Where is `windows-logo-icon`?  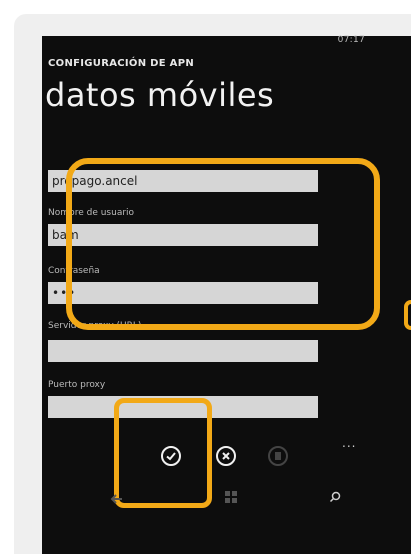 windows-logo-icon is located at coordinates (231, 497).